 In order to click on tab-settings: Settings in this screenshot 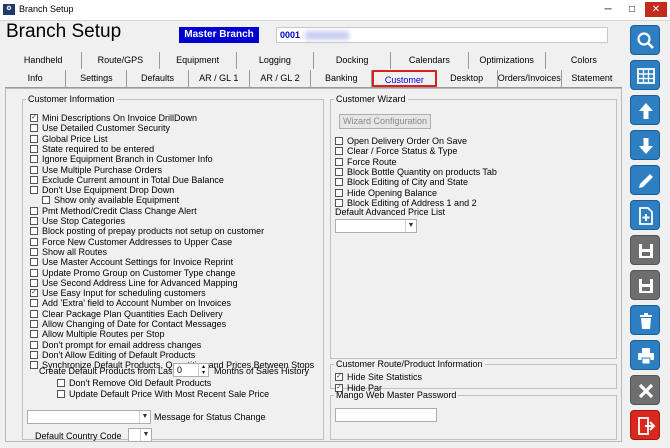, I will do `click(97, 78)`.